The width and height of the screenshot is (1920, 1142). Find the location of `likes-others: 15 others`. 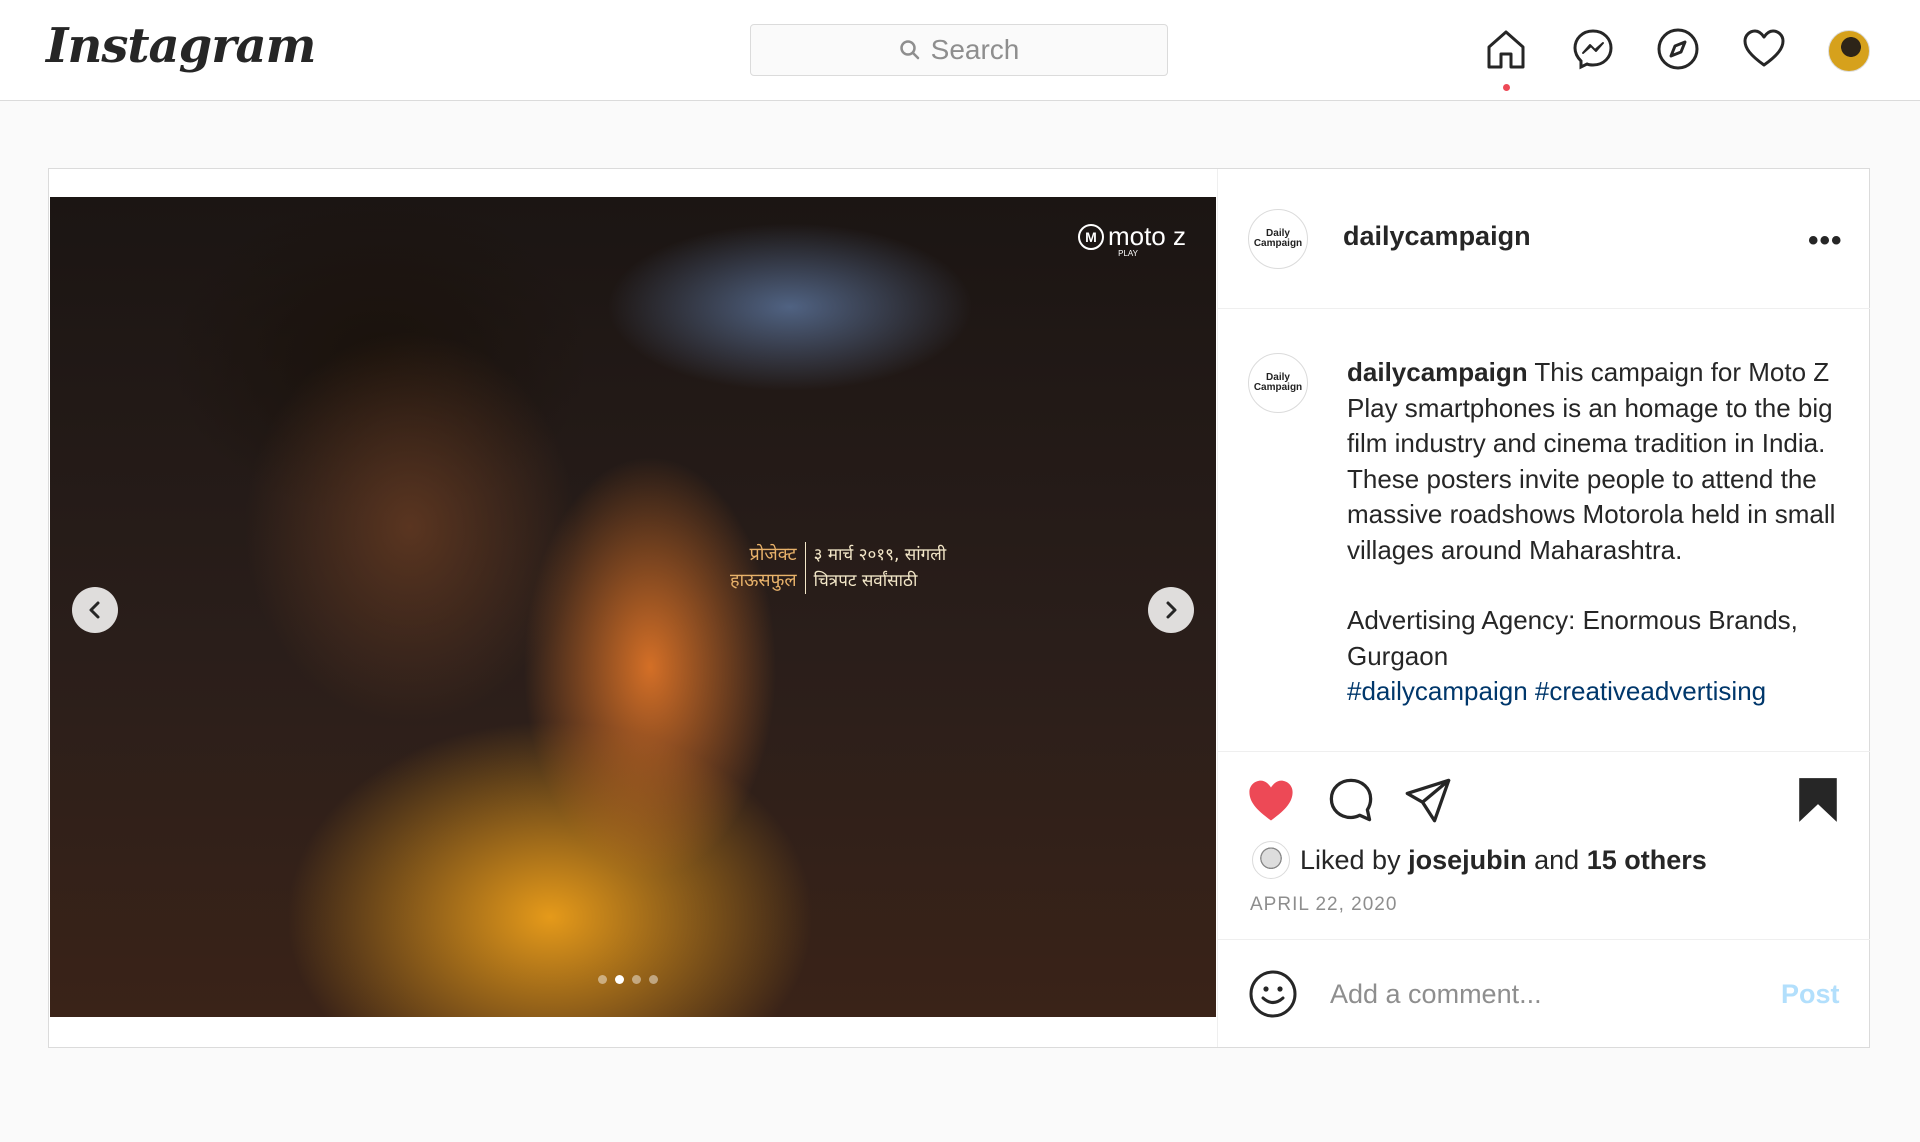

likes-others: 15 others is located at coordinates (1647, 860).